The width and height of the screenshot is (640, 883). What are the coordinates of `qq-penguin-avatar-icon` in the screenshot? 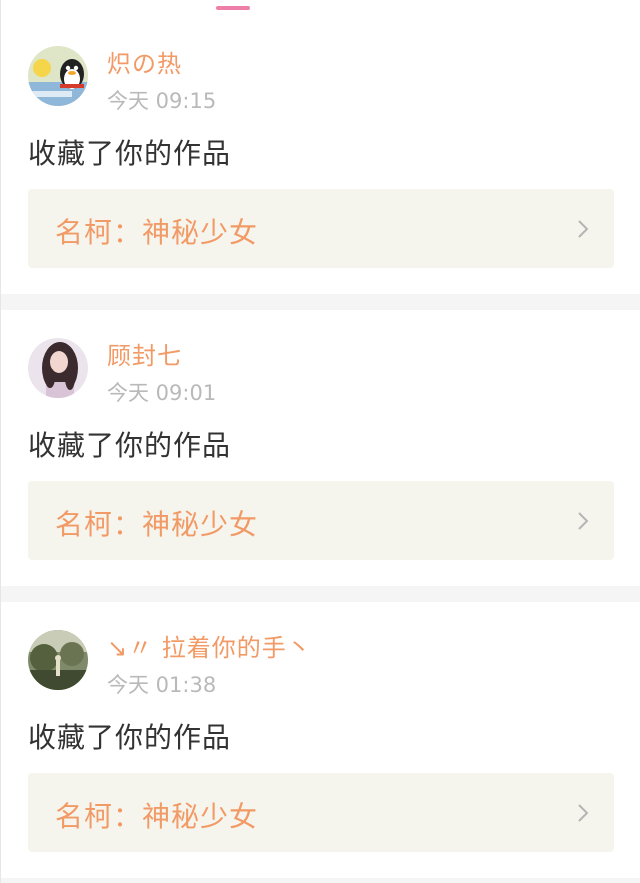 It's located at (58, 76).